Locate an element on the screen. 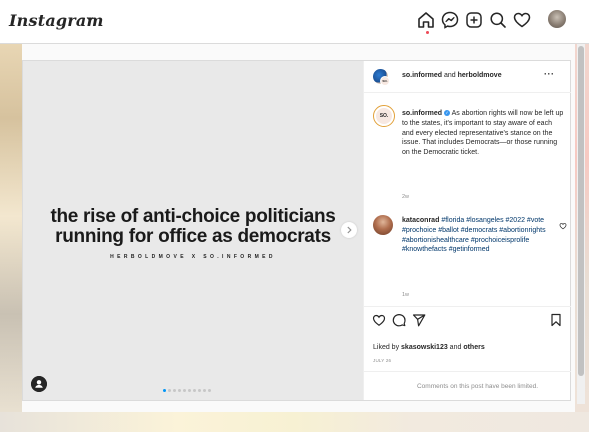  like-heart-icon is located at coordinates (379, 320).